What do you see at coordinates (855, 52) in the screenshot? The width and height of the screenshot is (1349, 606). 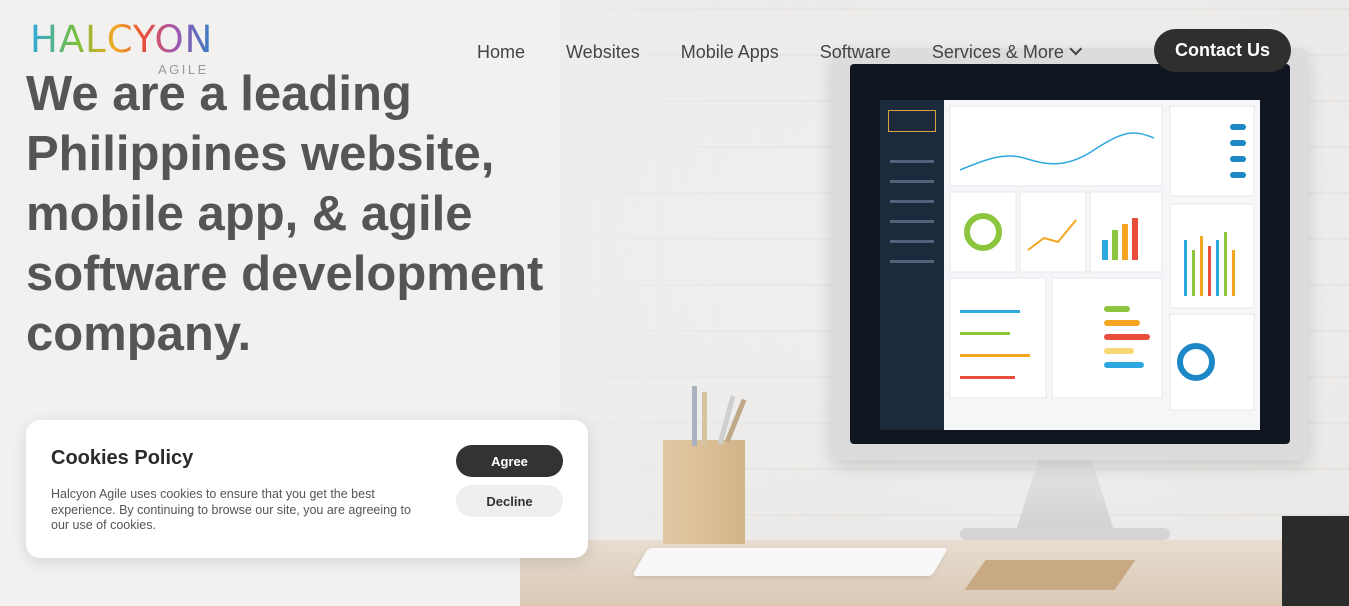 I see `nav-software: Software` at bounding box center [855, 52].